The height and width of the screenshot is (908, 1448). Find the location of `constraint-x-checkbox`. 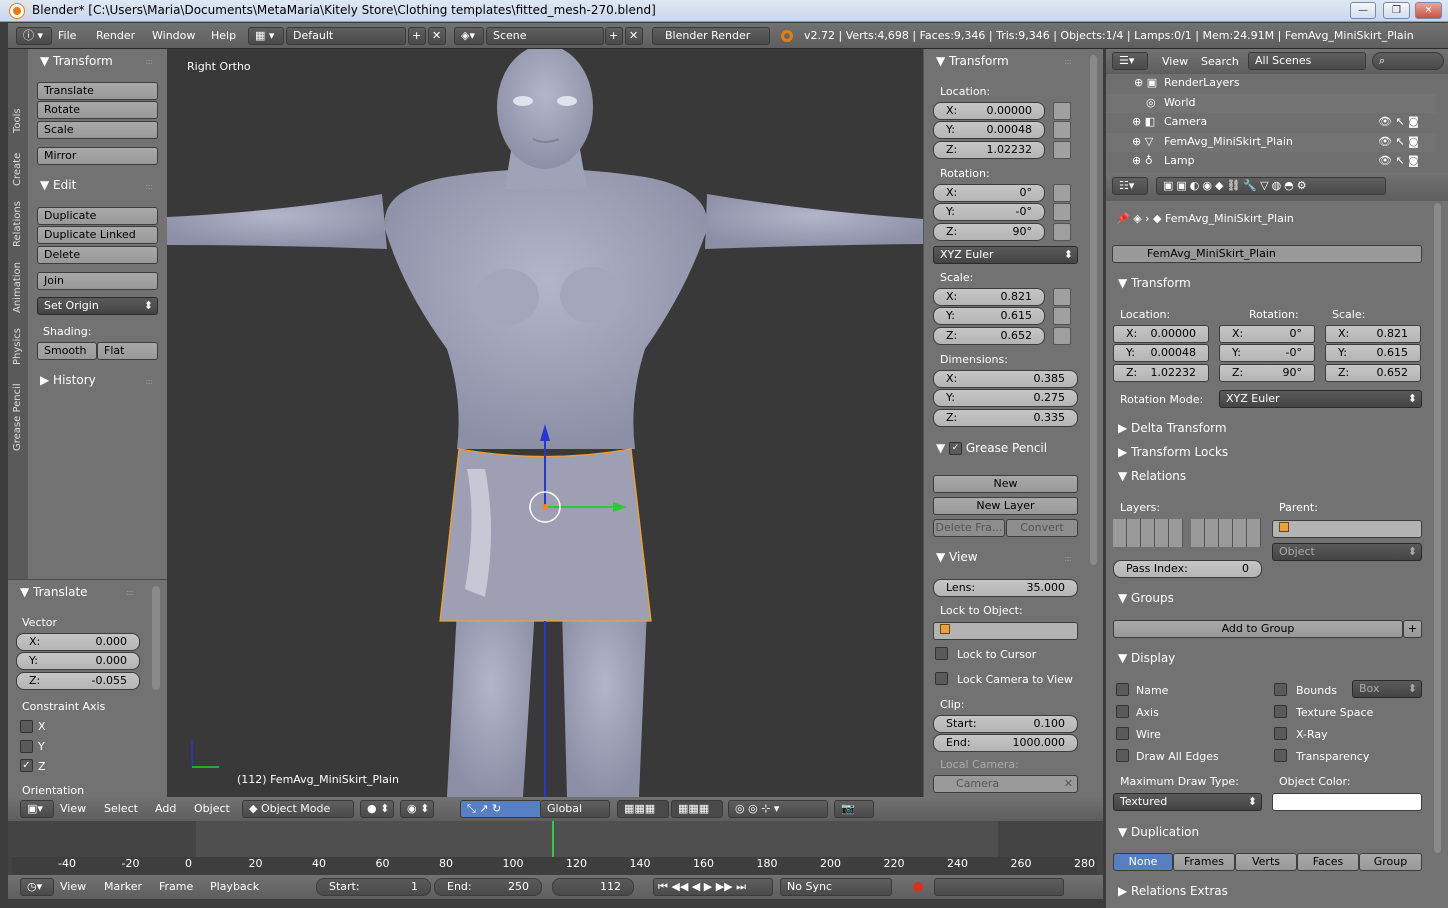

constraint-x-checkbox is located at coordinates (26, 726).